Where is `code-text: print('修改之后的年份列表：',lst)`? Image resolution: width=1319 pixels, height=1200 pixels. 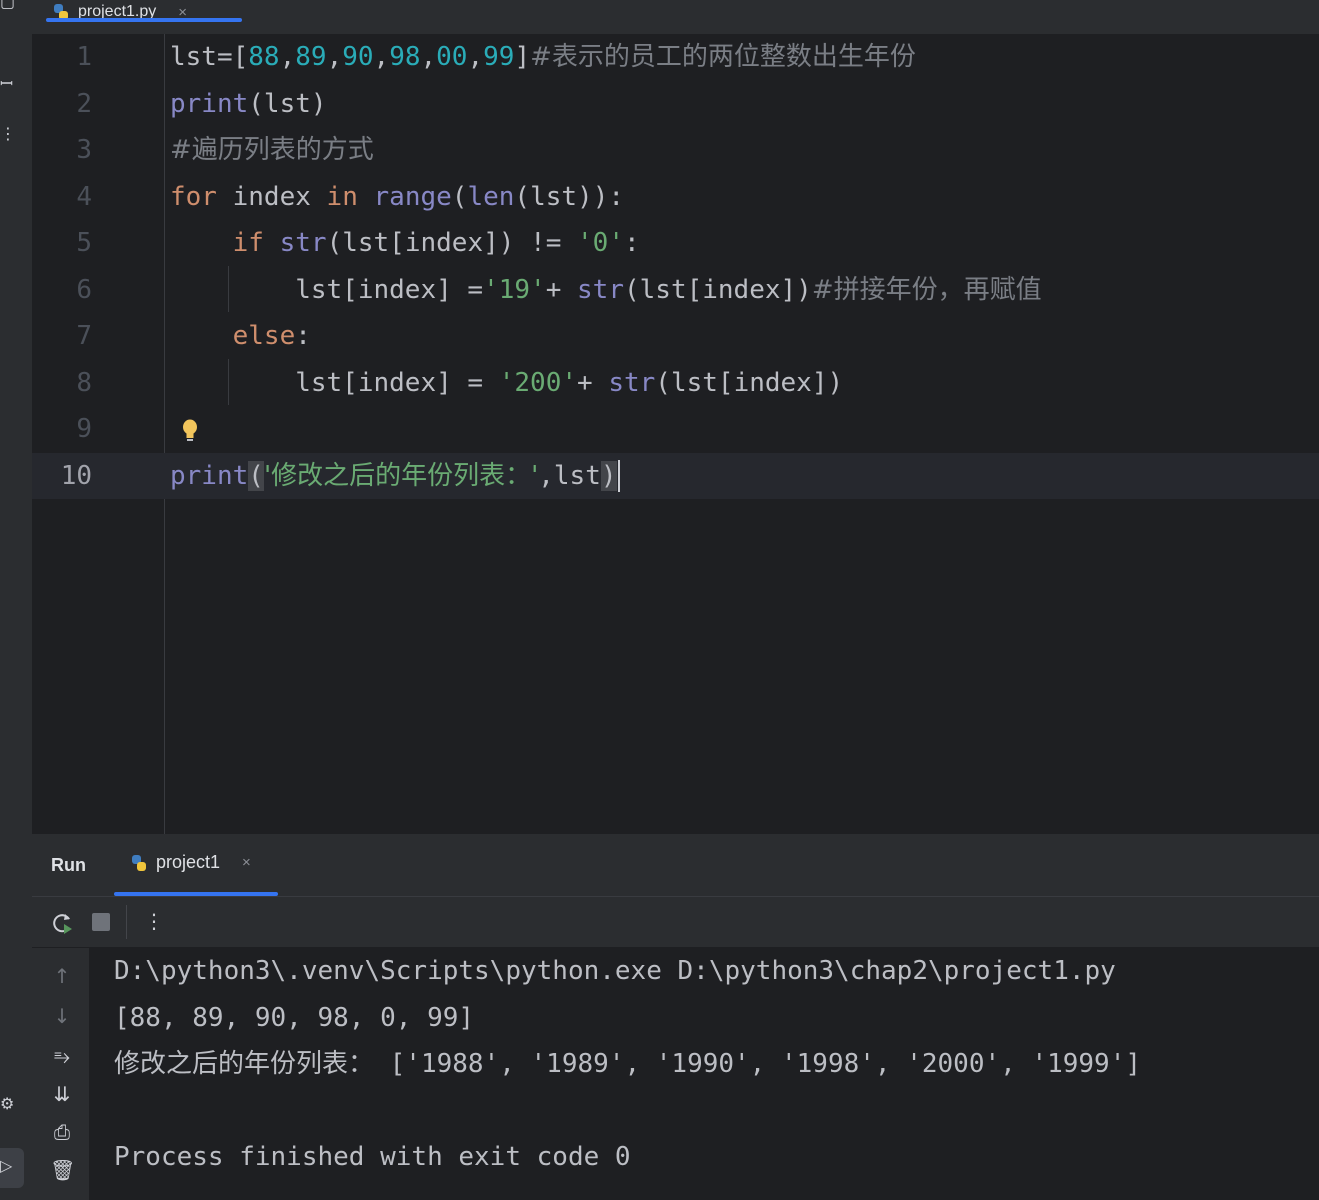
code-text: print('修改之后的年份列表：',lst) is located at coordinates (395, 476).